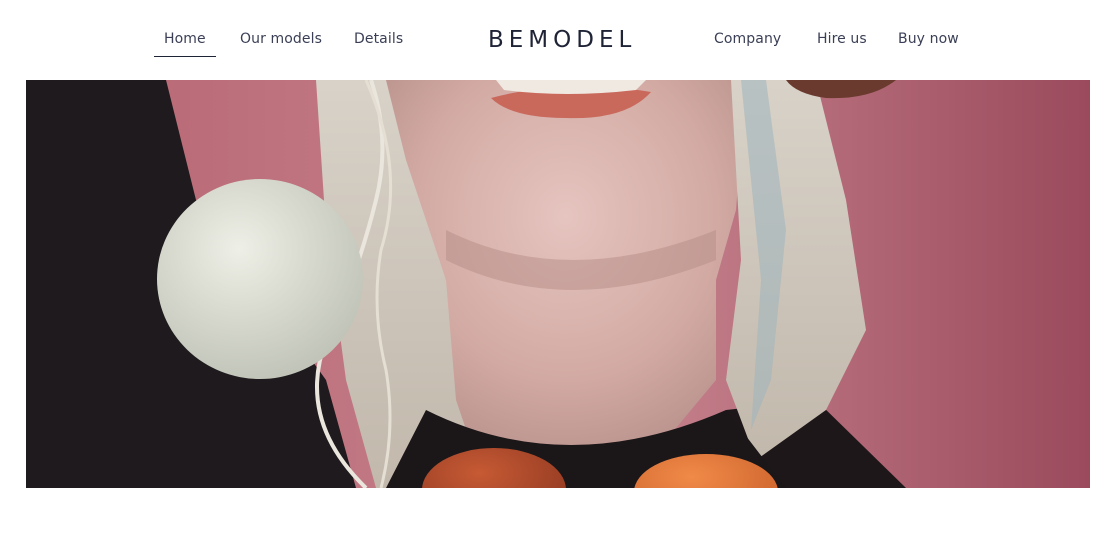  What do you see at coordinates (928, 39) in the screenshot?
I see `nav-buy-now: Buy now` at bounding box center [928, 39].